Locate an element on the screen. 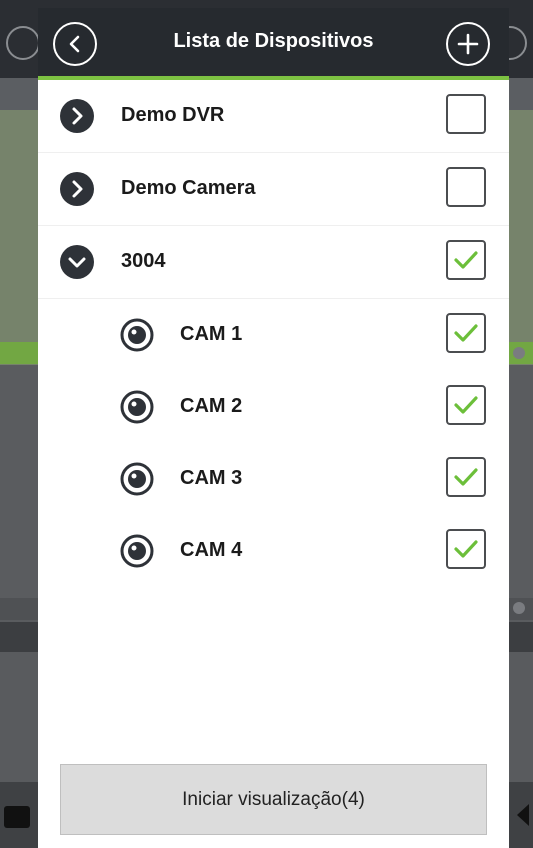 This screenshot has height=848, width=533. channel-row-cam-3: CAM 3 is located at coordinates (273, 479).